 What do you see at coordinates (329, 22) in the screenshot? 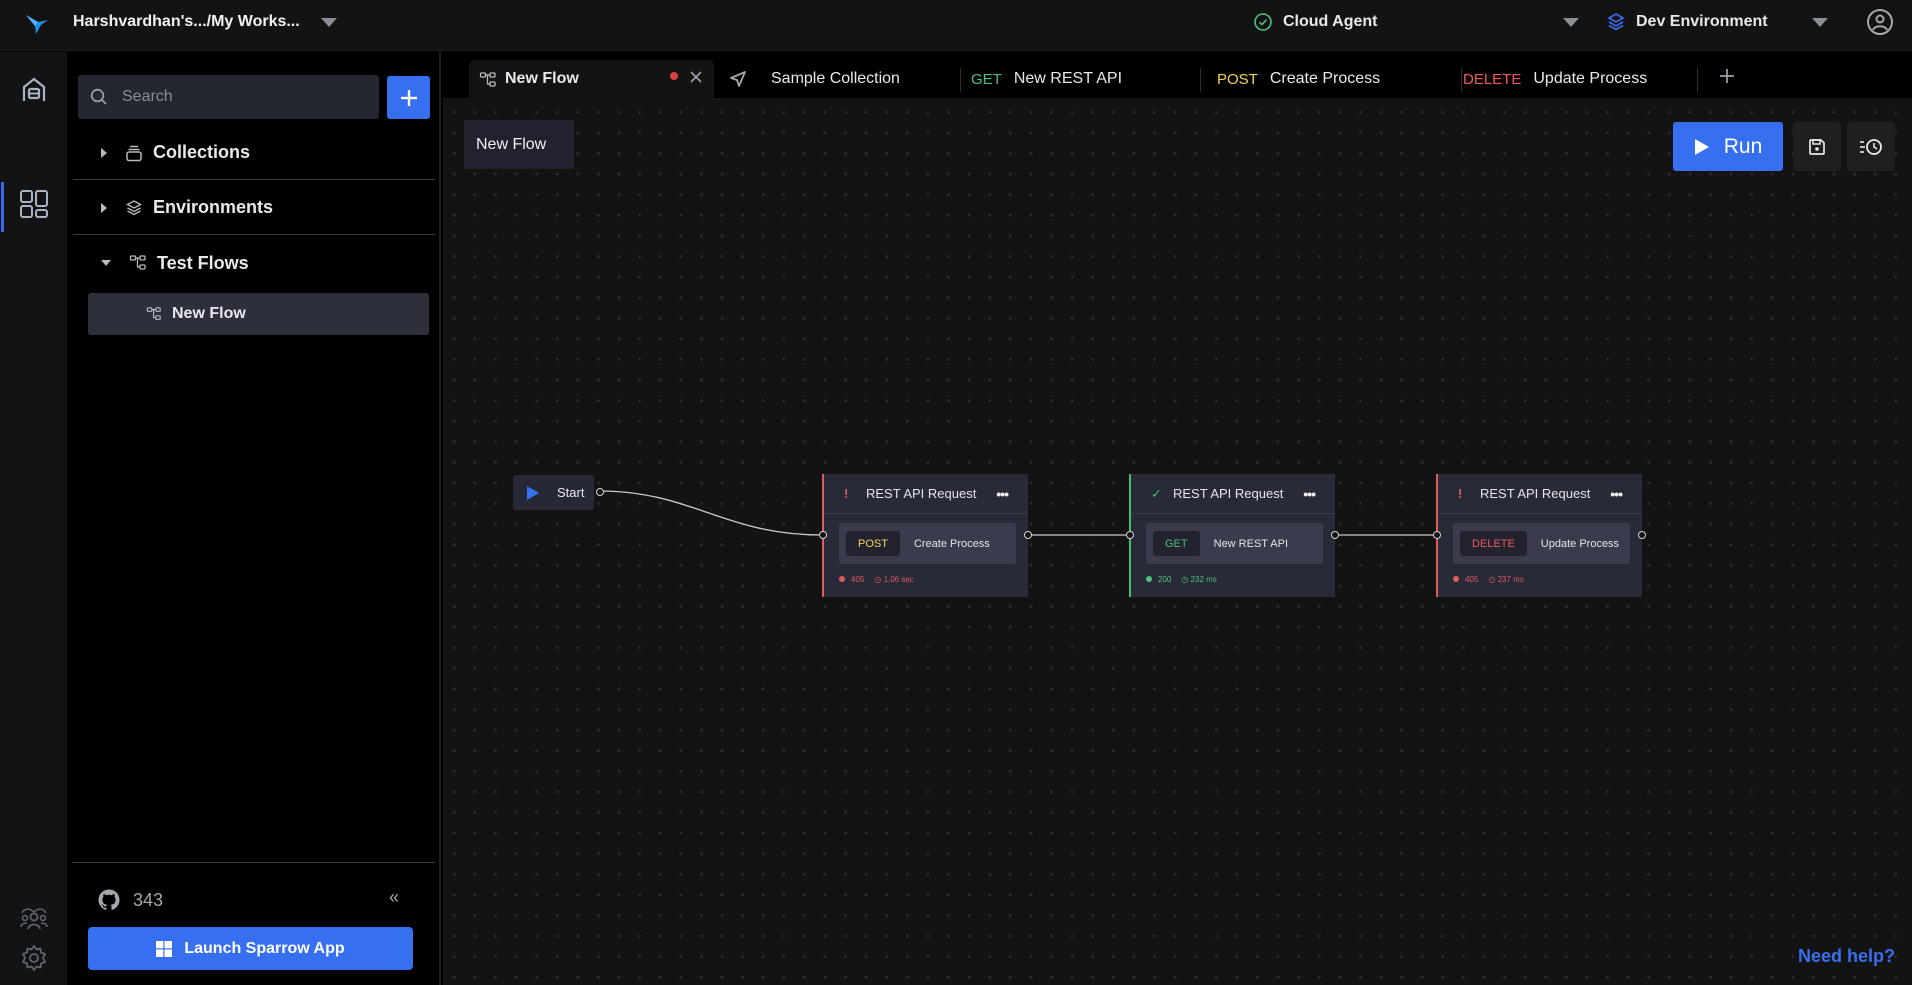
I see `workspace-dropdown-icon` at bounding box center [329, 22].